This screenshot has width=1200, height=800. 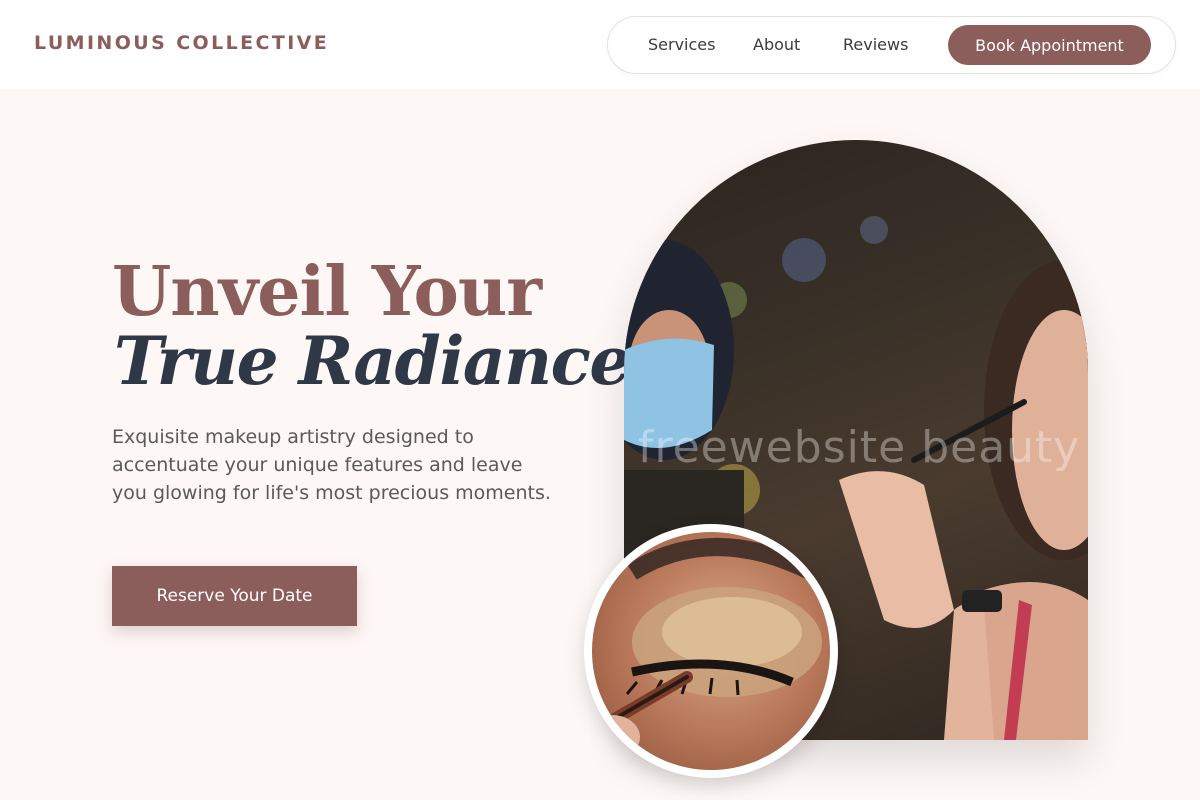 What do you see at coordinates (181, 43) in the screenshot?
I see `brand-logo: LUMINOUS COLLECTIVE` at bounding box center [181, 43].